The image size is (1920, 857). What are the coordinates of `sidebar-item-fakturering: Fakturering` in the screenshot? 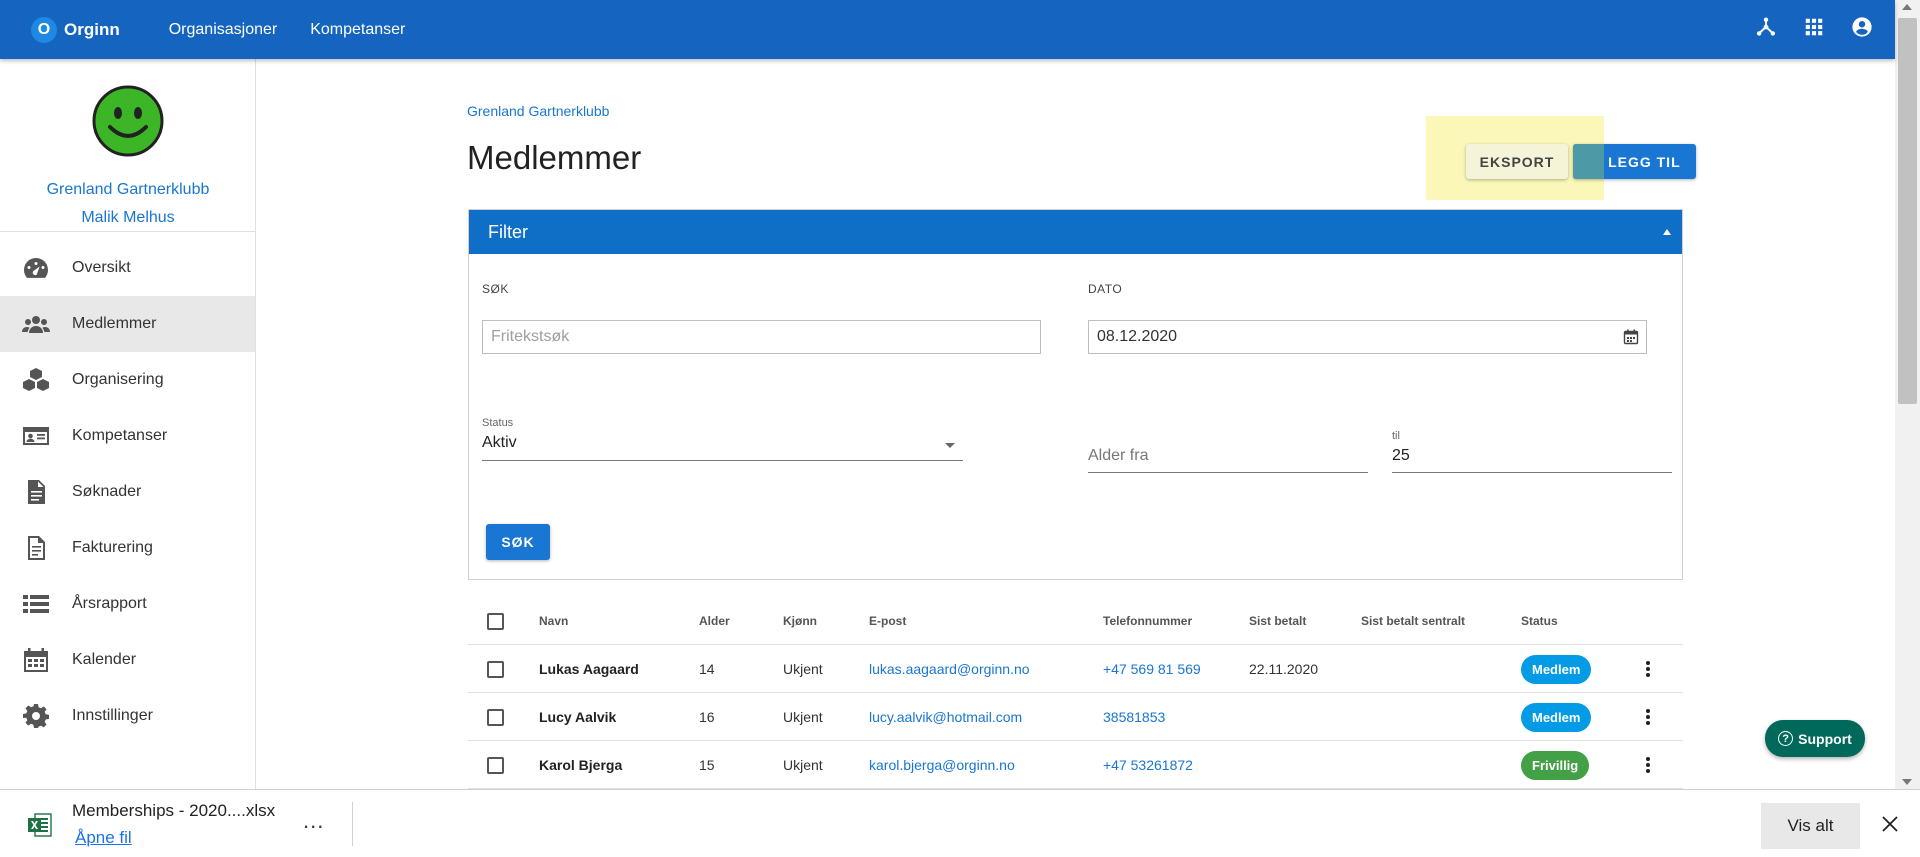 It's located at (127, 548).